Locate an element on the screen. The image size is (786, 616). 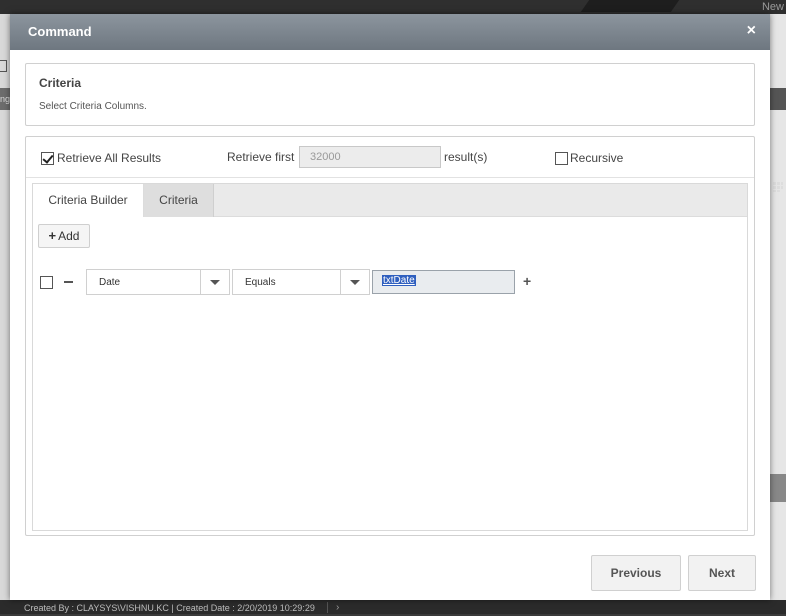
tab-strip: Criteria Builder Criteria is located at coordinates (390, 200).